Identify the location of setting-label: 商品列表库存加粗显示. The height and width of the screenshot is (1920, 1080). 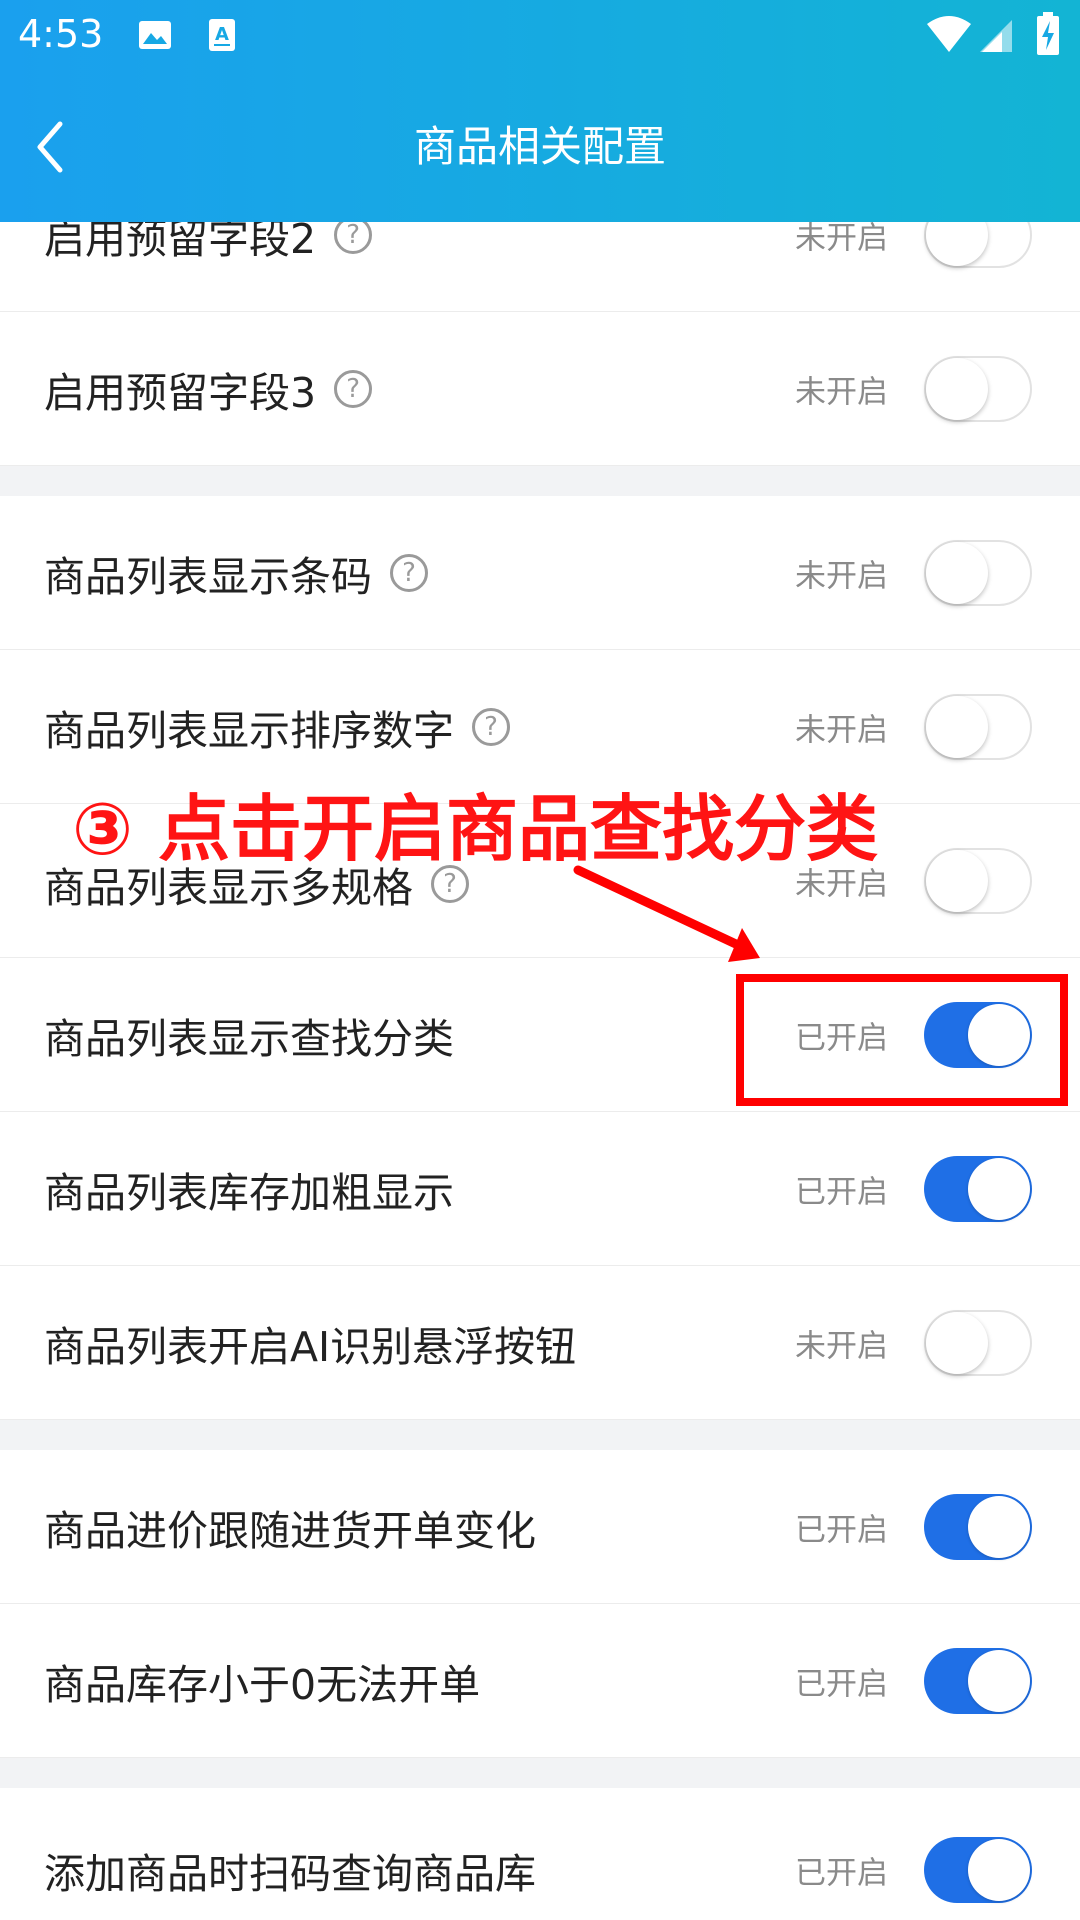
(249, 1192).